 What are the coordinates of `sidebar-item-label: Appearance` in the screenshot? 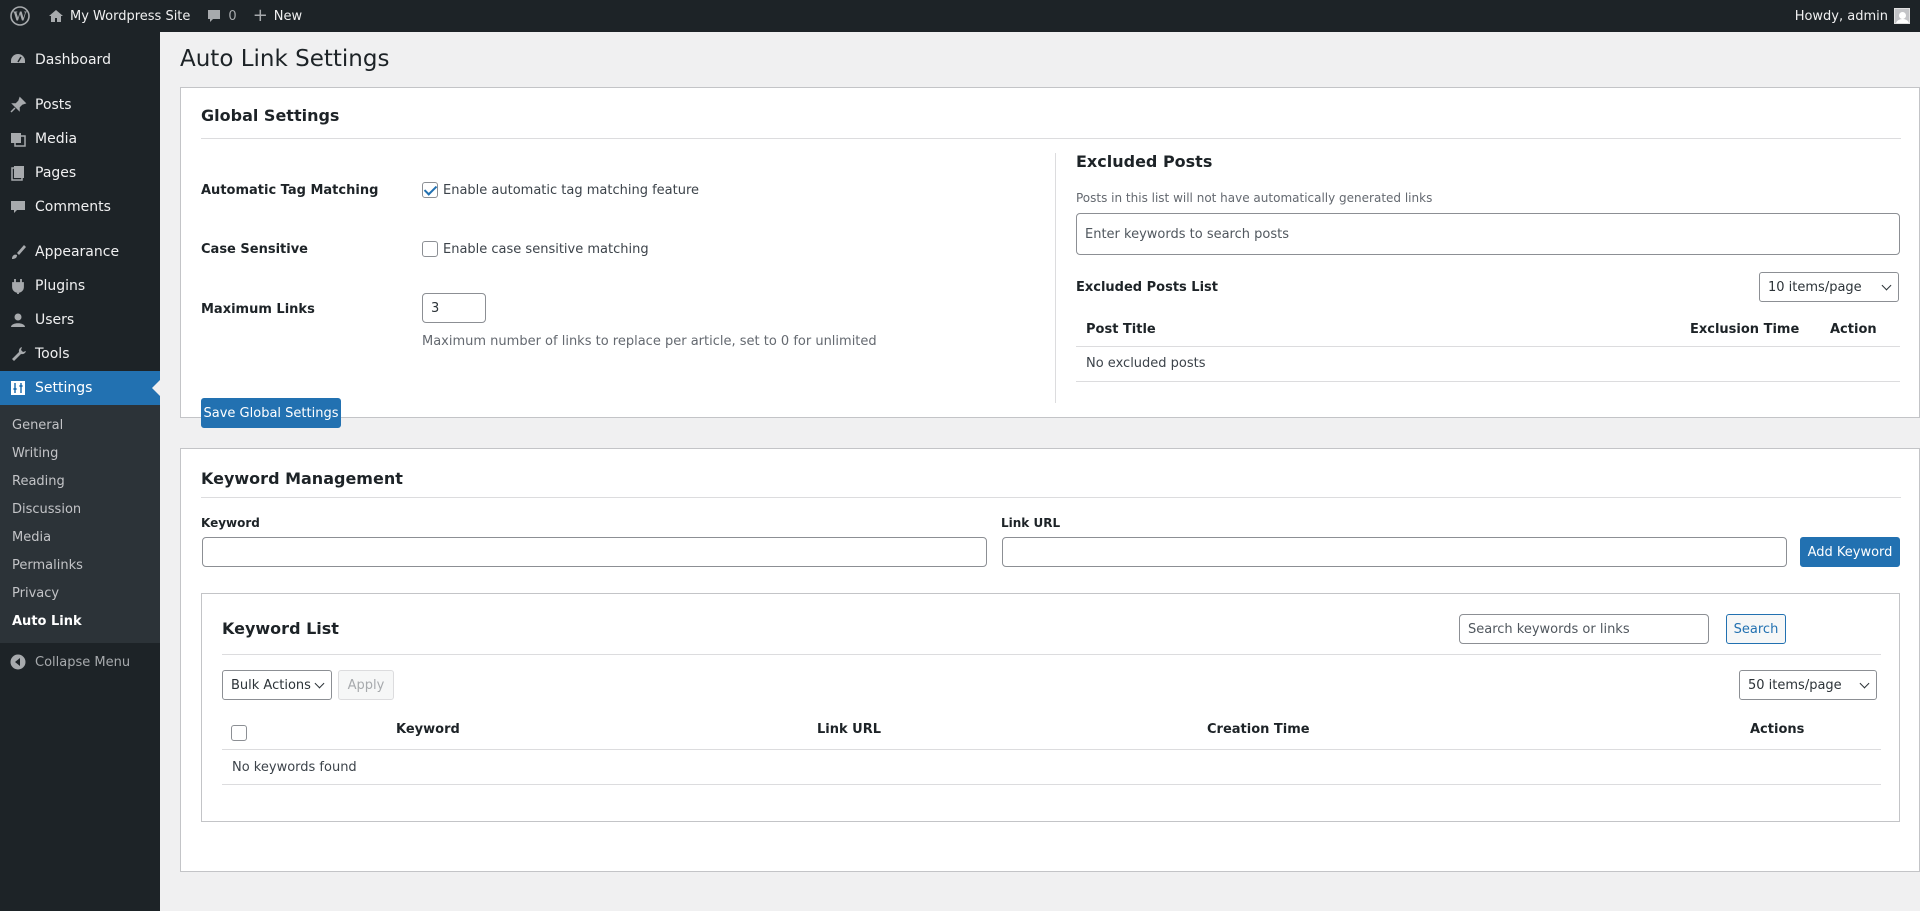 It's located at (77, 252).